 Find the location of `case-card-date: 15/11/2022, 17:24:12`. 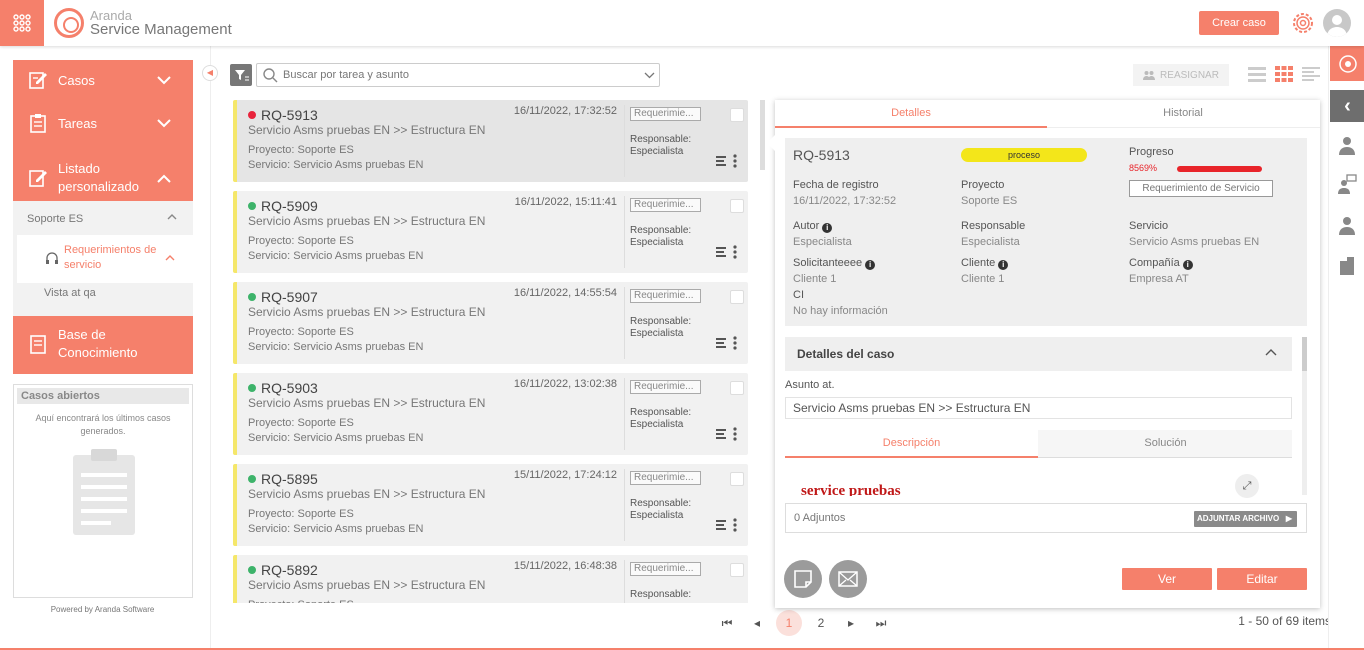

case-card-date: 15/11/2022, 17:24:12 is located at coordinates (565, 475).